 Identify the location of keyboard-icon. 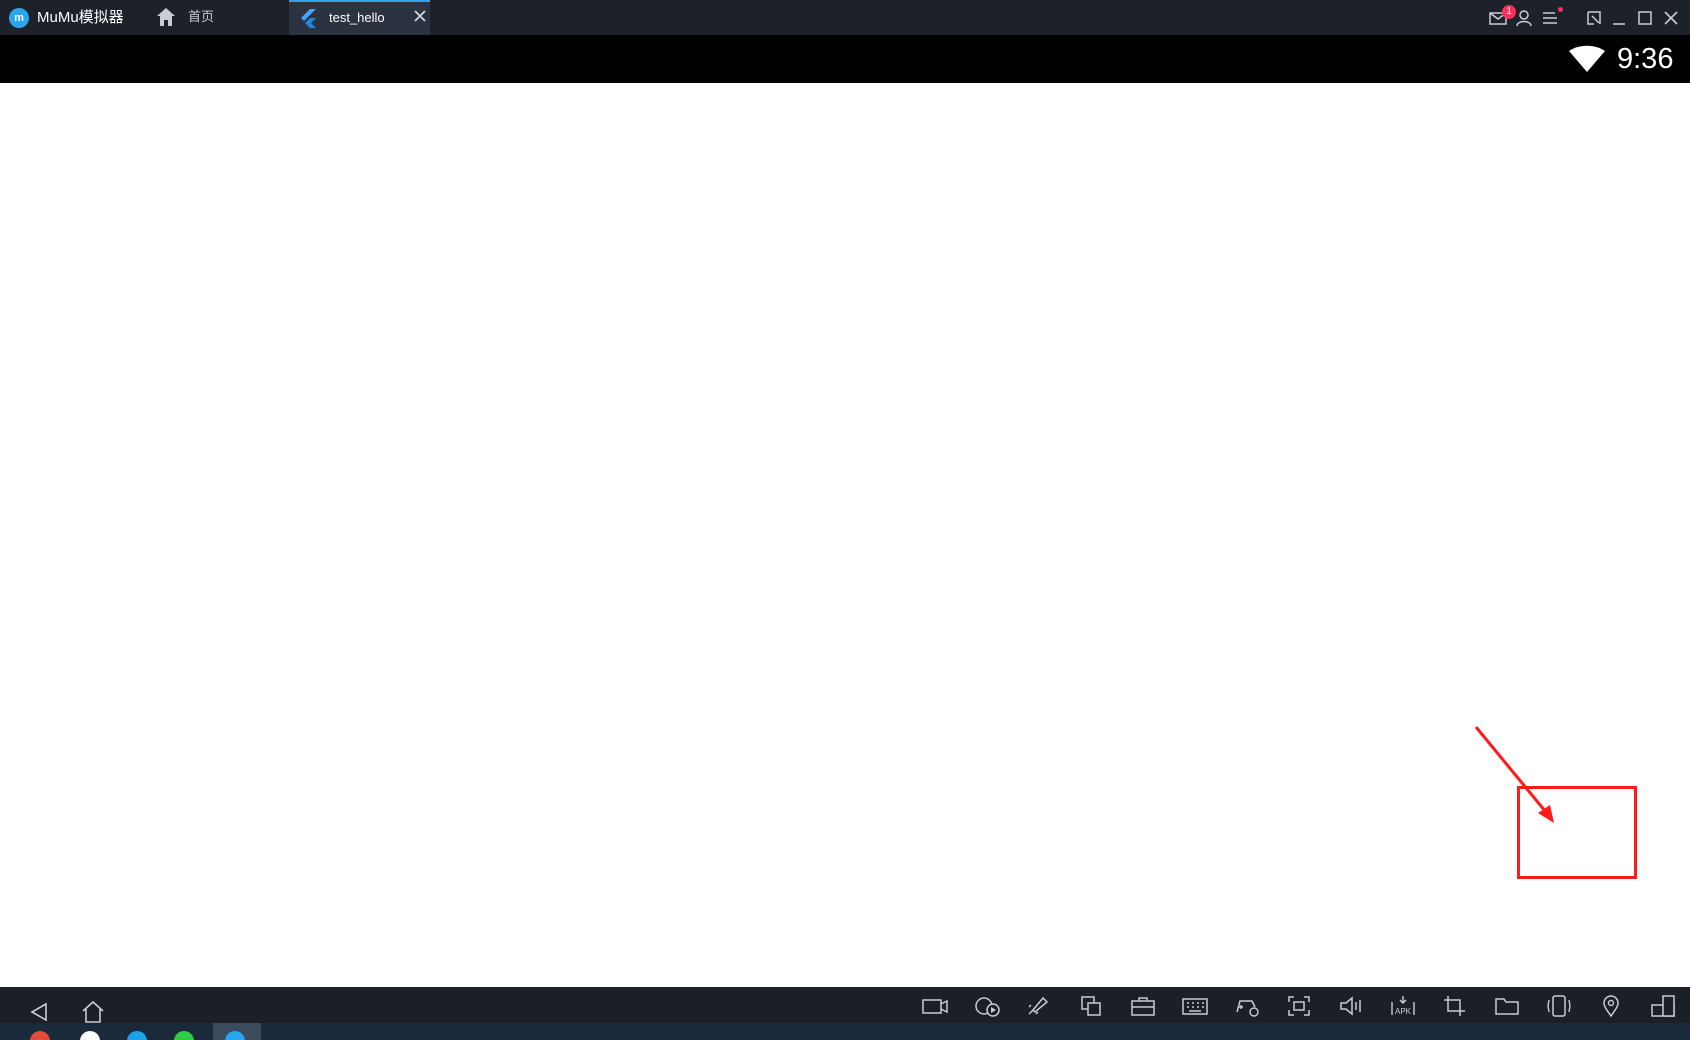
(1195, 1006).